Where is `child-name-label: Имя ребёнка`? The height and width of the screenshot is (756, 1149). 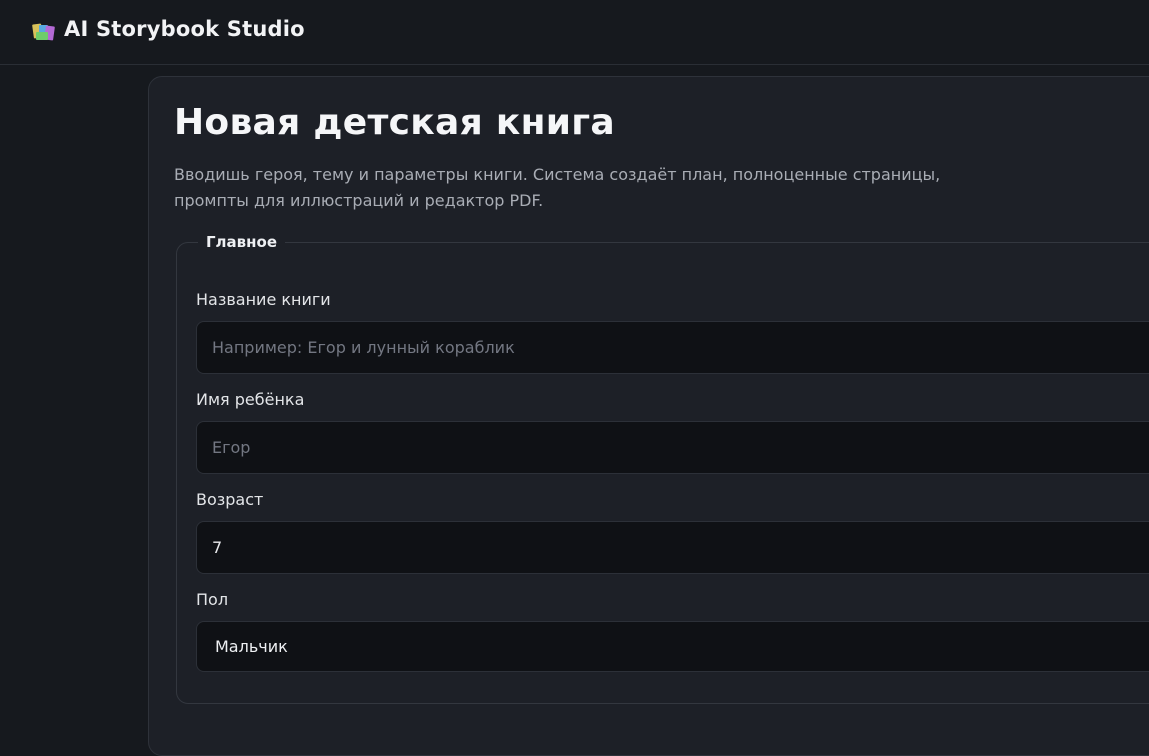
child-name-label: Имя ребёнка is located at coordinates (250, 399).